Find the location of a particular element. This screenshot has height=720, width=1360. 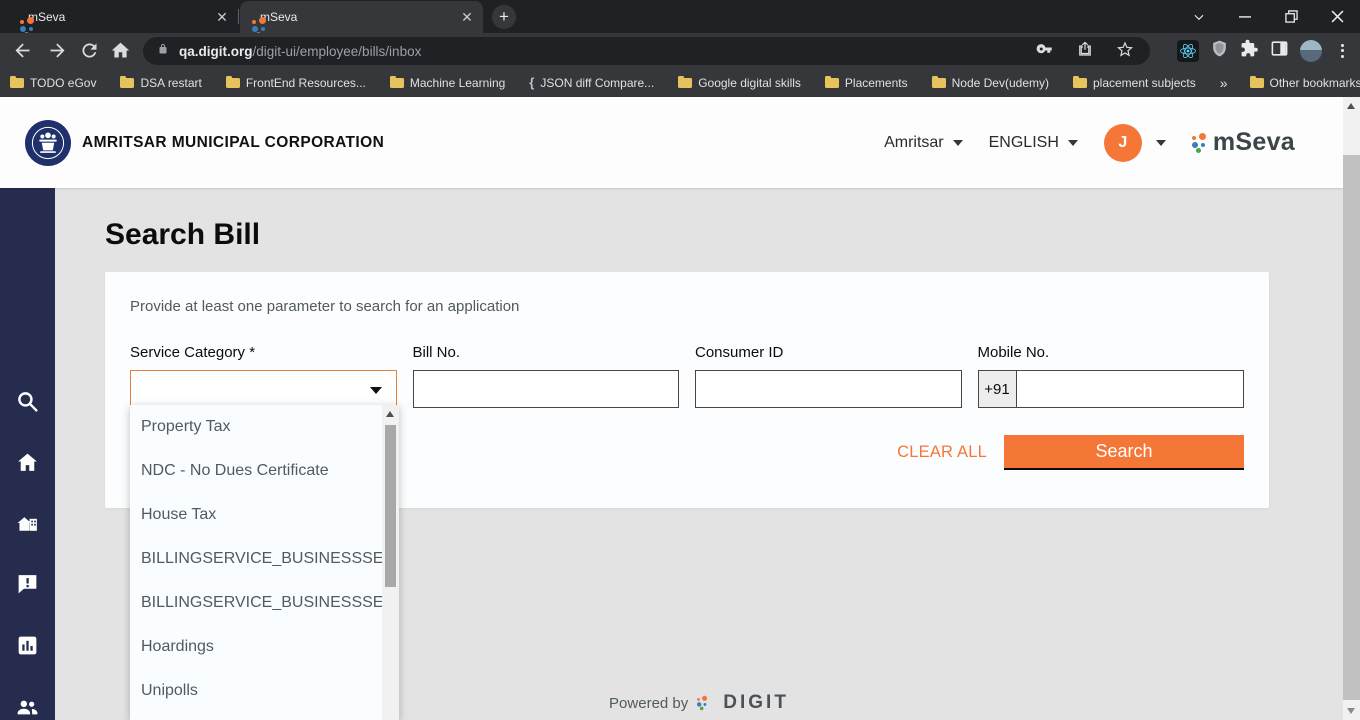

bookmark-label: Node Dev(udemy) is located at coordinates (1000, 82).